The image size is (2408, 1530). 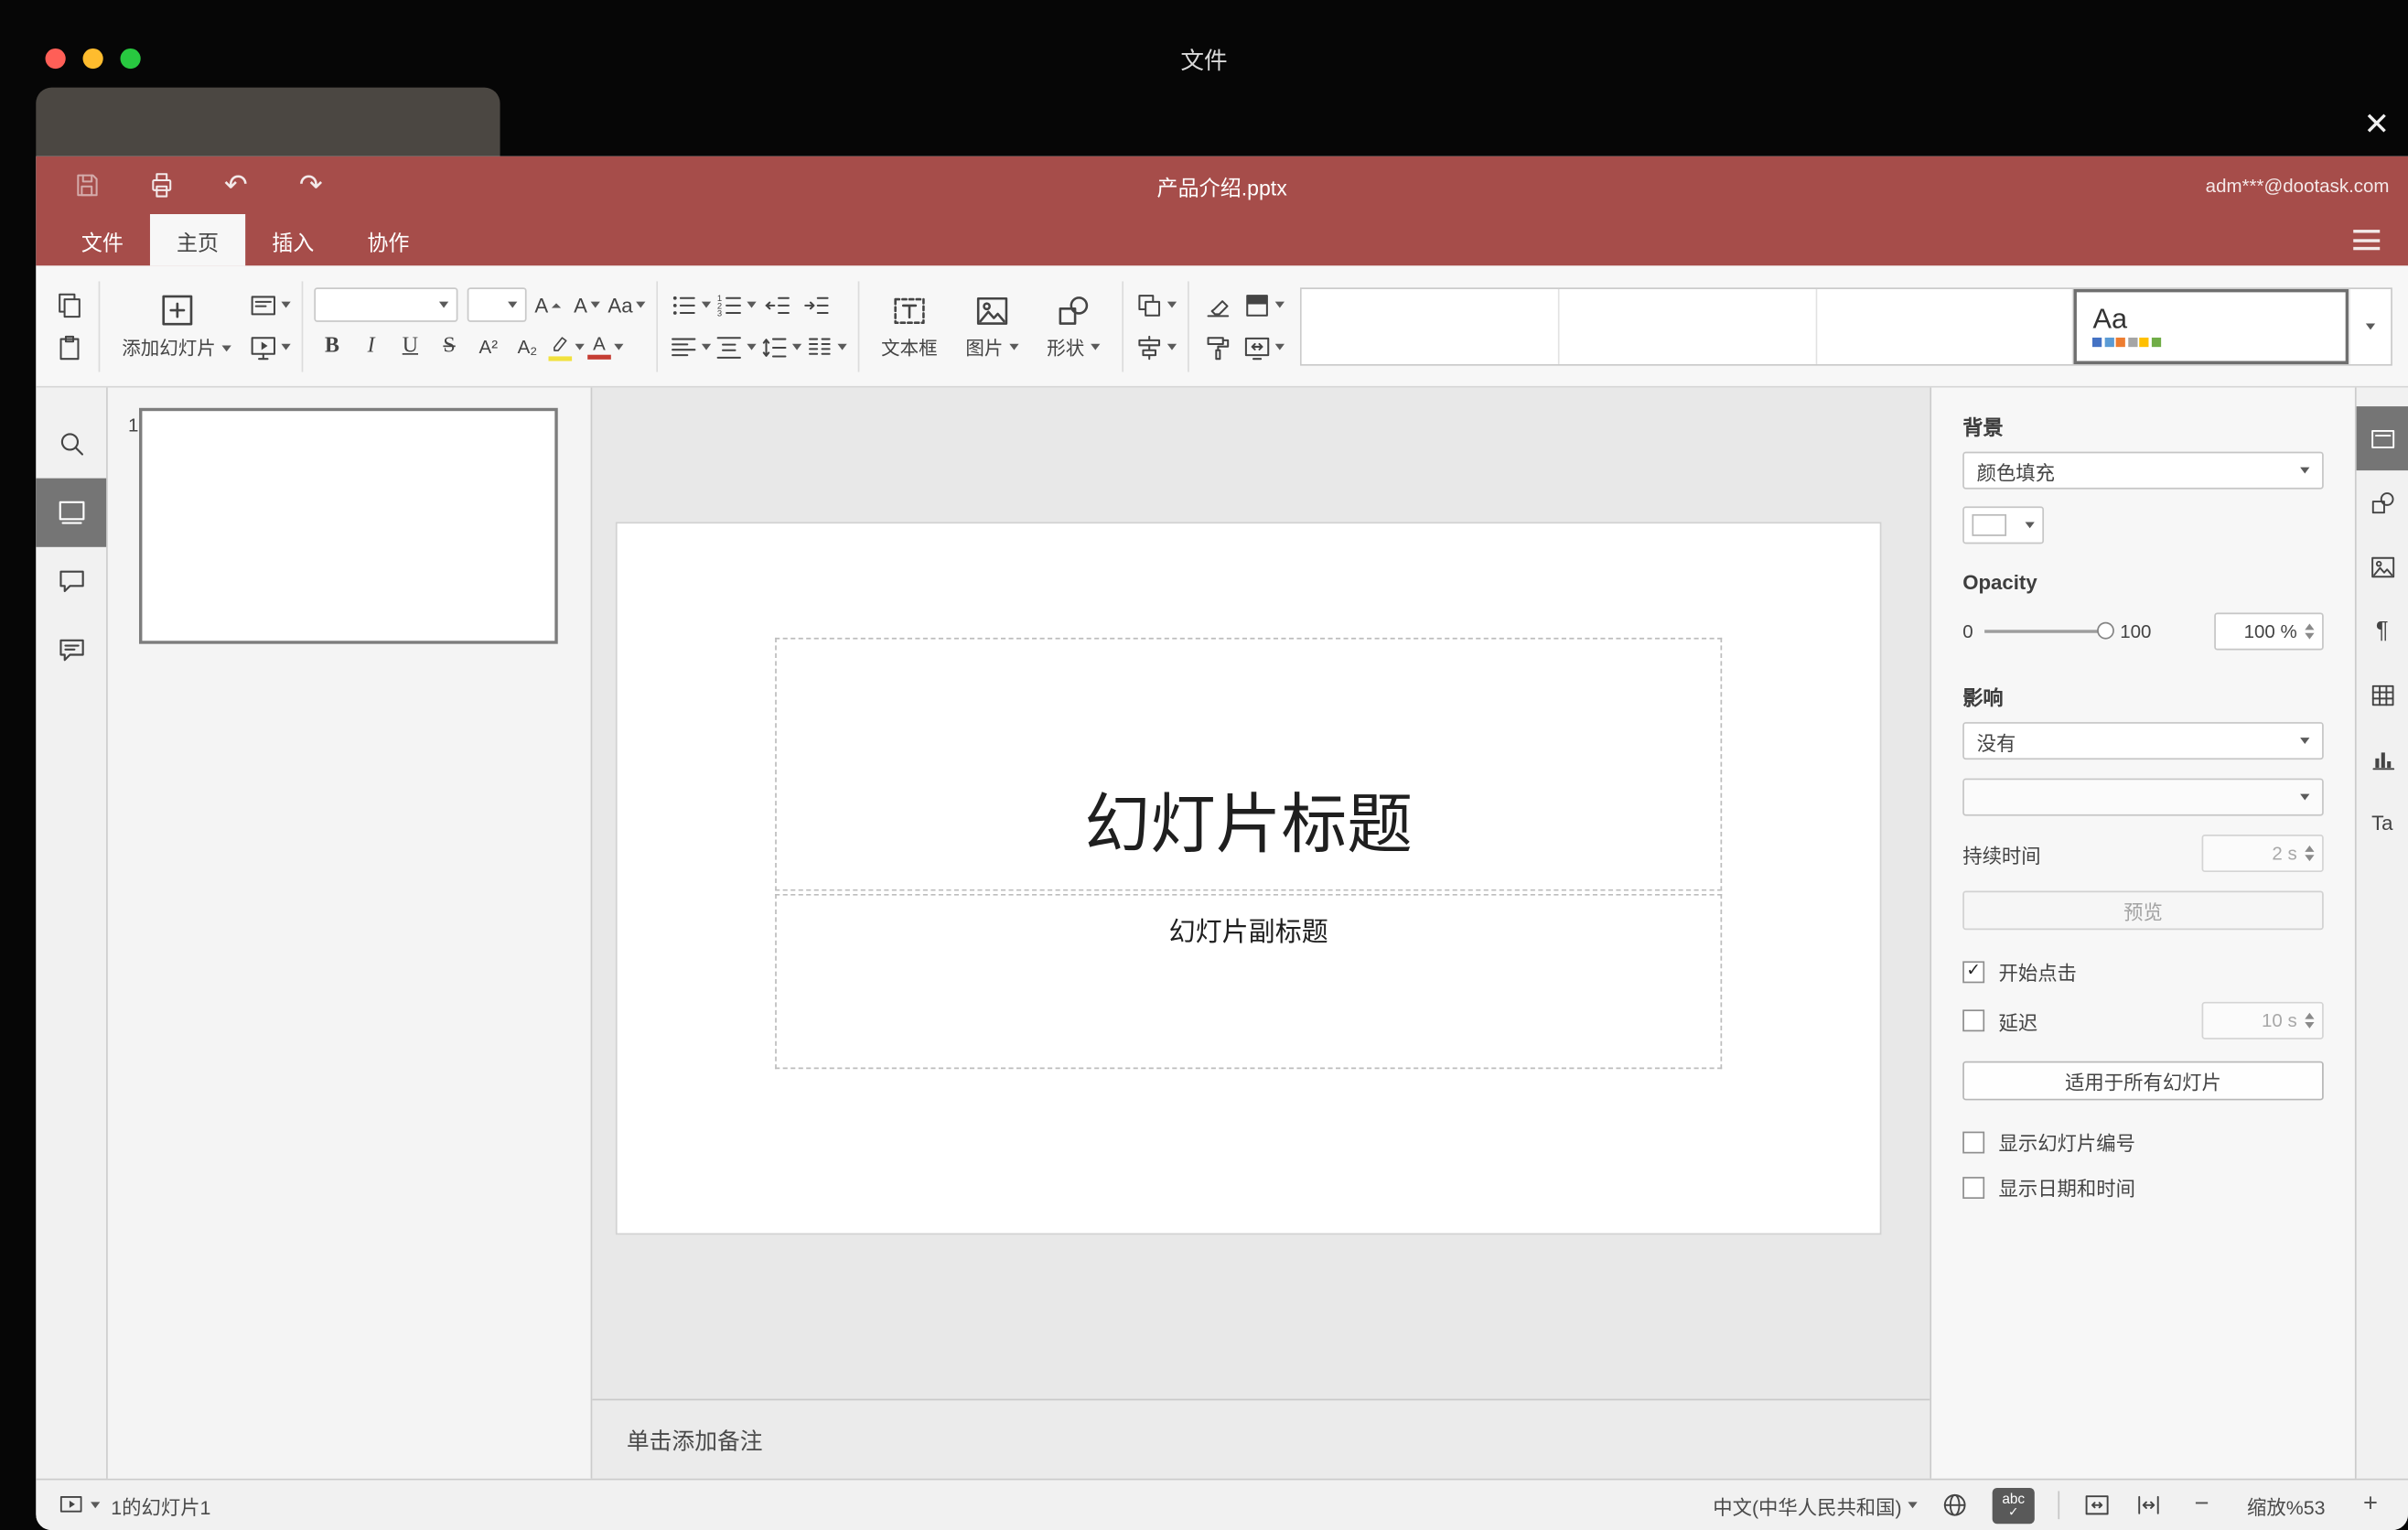 I want to click on columns-button, so click(x=825, y=346).